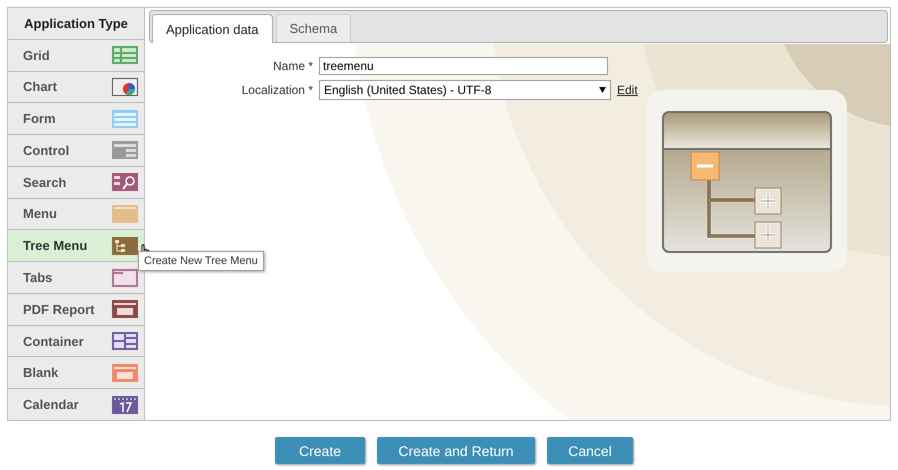  What do you see at coordinates (125, 341) in the screenshot?
I see `layout-icon` at bounding box center [125, 341].